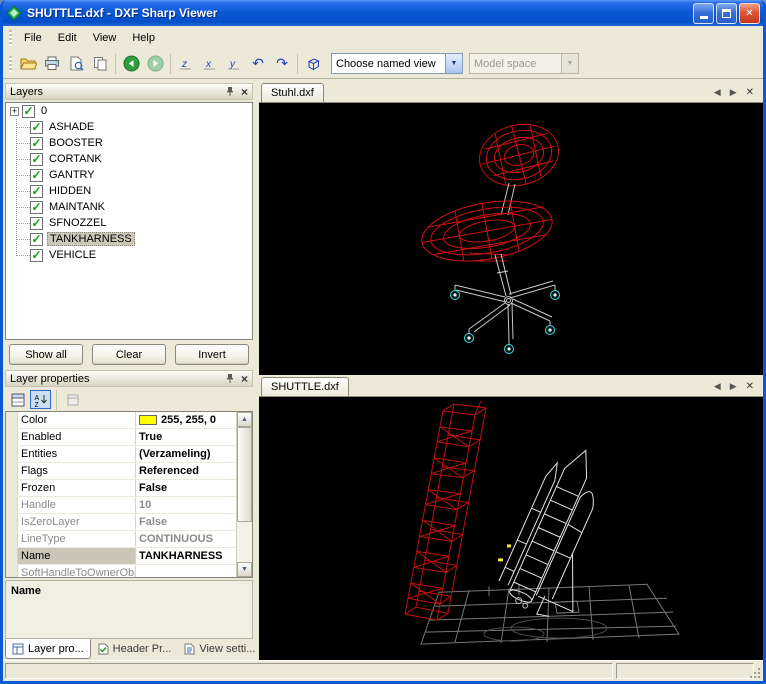 This screenshot has height=684, width=766. Describe the element at coordinates (755, 673) in the screenshot. I see `resize-grip` at that location.